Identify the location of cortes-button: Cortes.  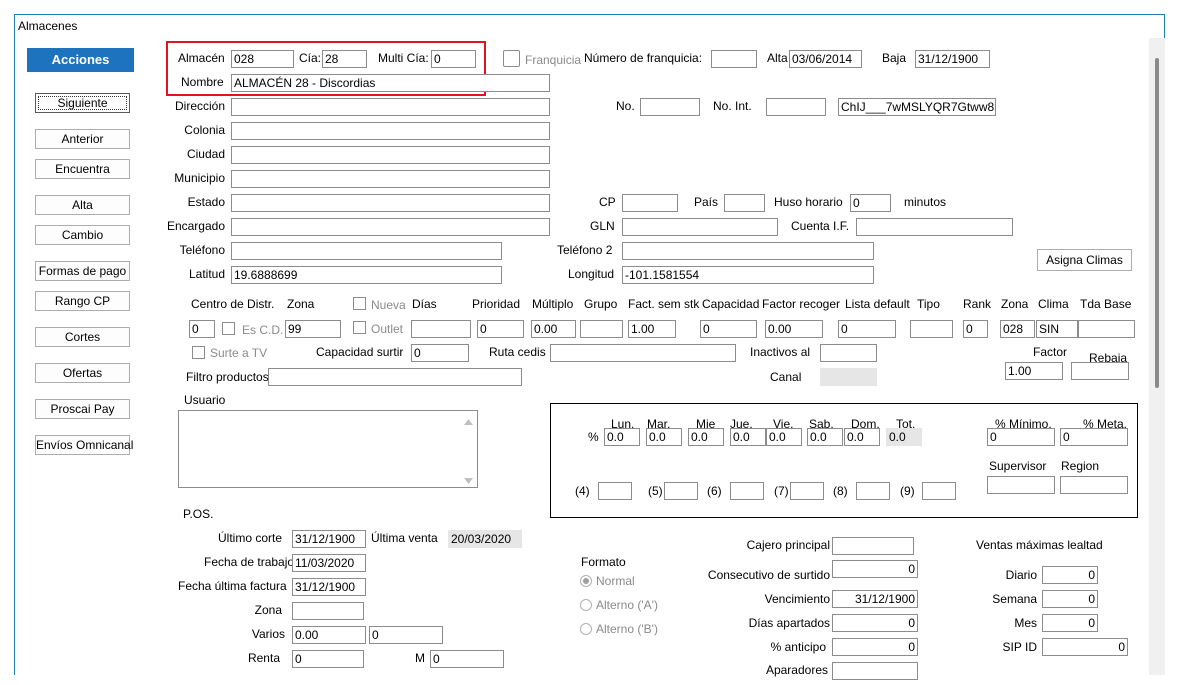
(82, 337).